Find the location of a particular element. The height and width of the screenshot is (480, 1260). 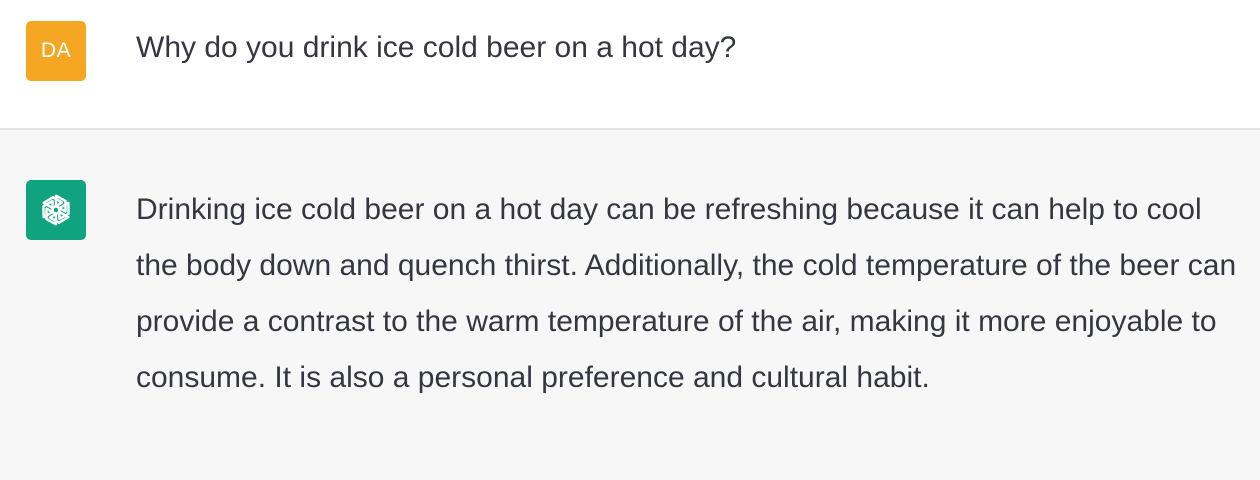

user-avatar: DA is located at coordinates (56, 51).